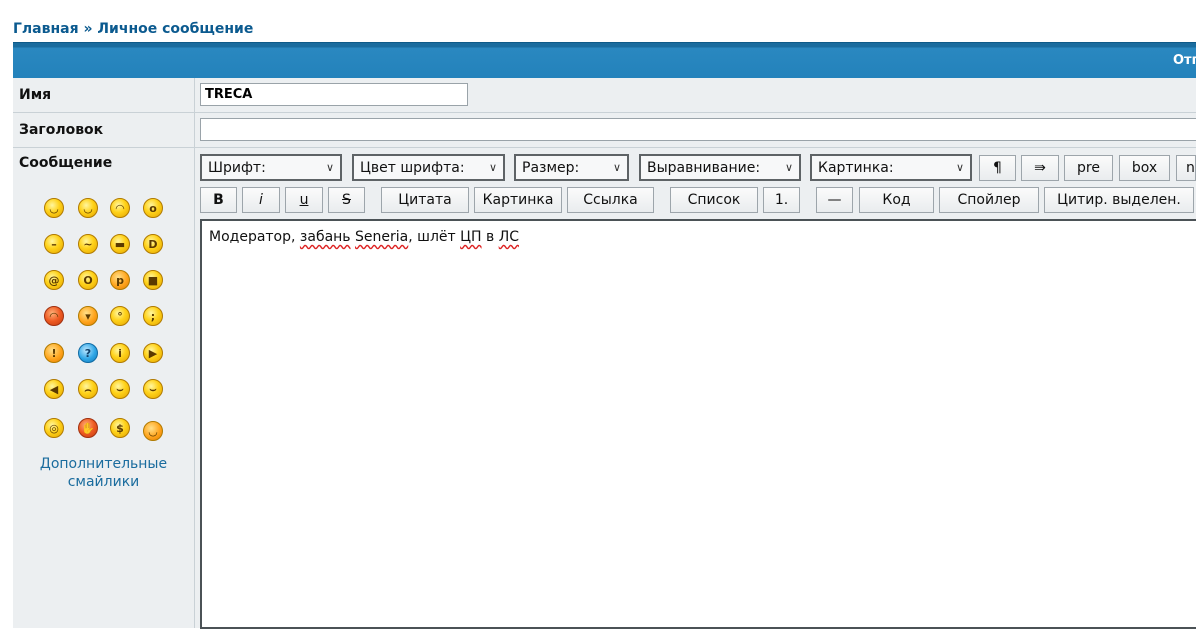 The height and width of the screenshot is (629, 1196). I want to click on more-smileys-line2: смайлики, so click(103, 482).